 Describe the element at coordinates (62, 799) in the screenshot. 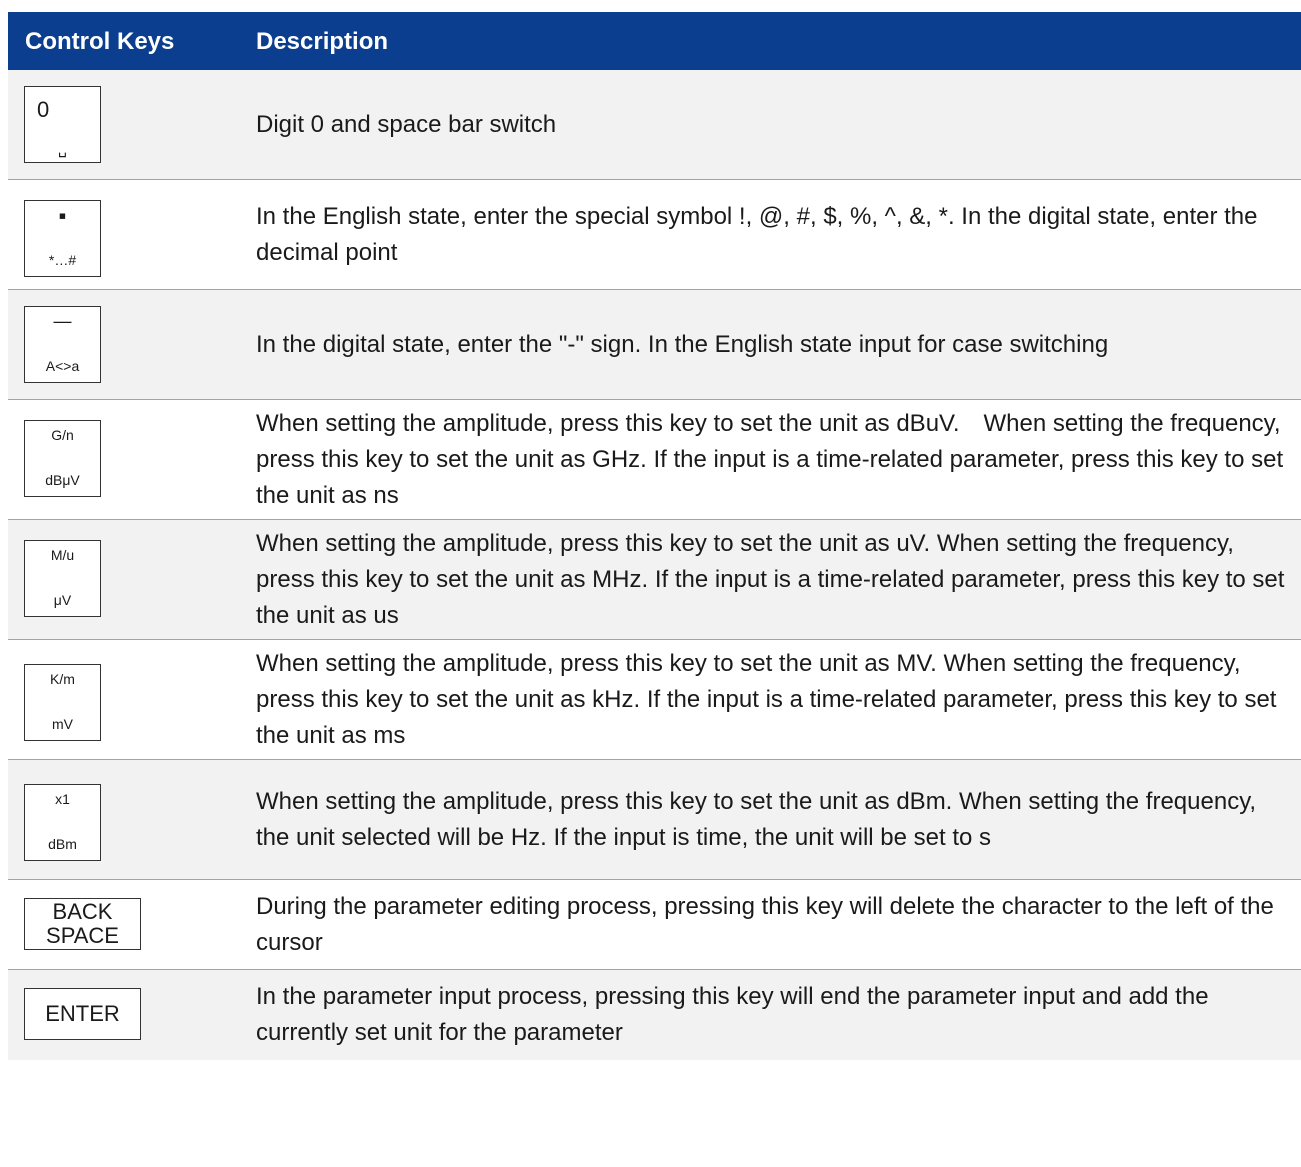

I see `key-top-label: x1` at that location.